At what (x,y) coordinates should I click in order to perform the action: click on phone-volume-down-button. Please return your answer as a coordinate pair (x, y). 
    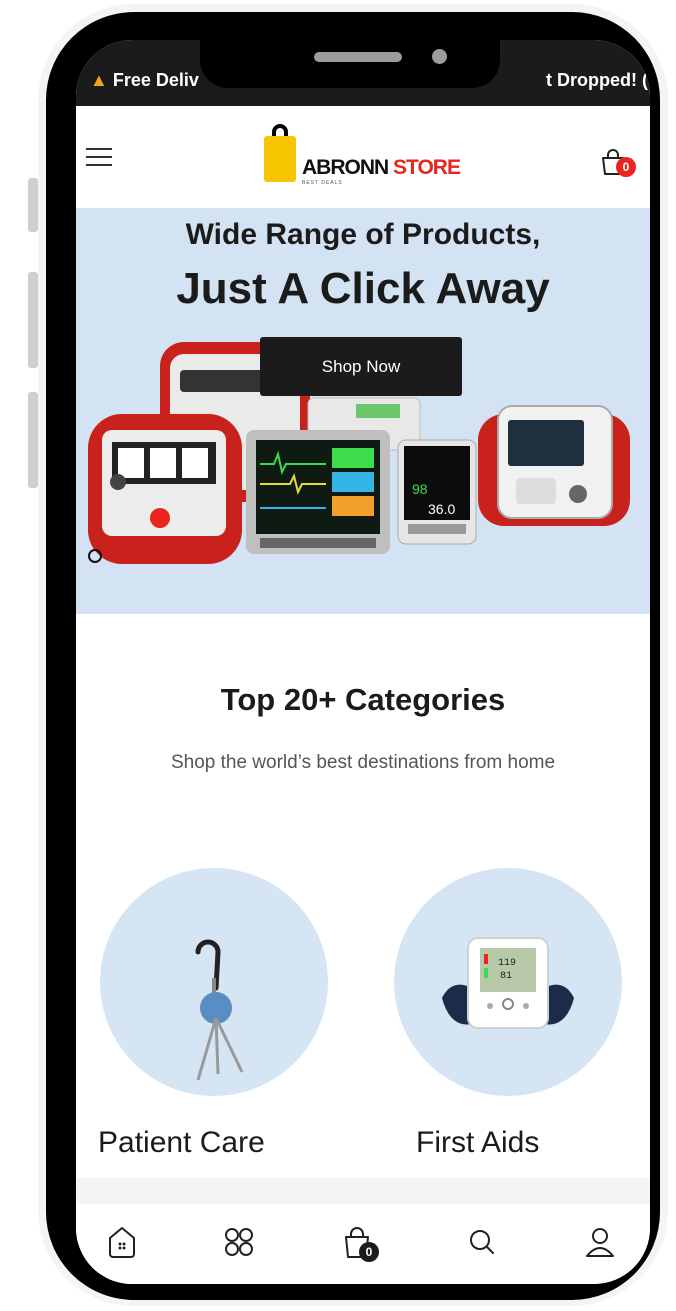
    Looking at the image, I should click on (33, 440).